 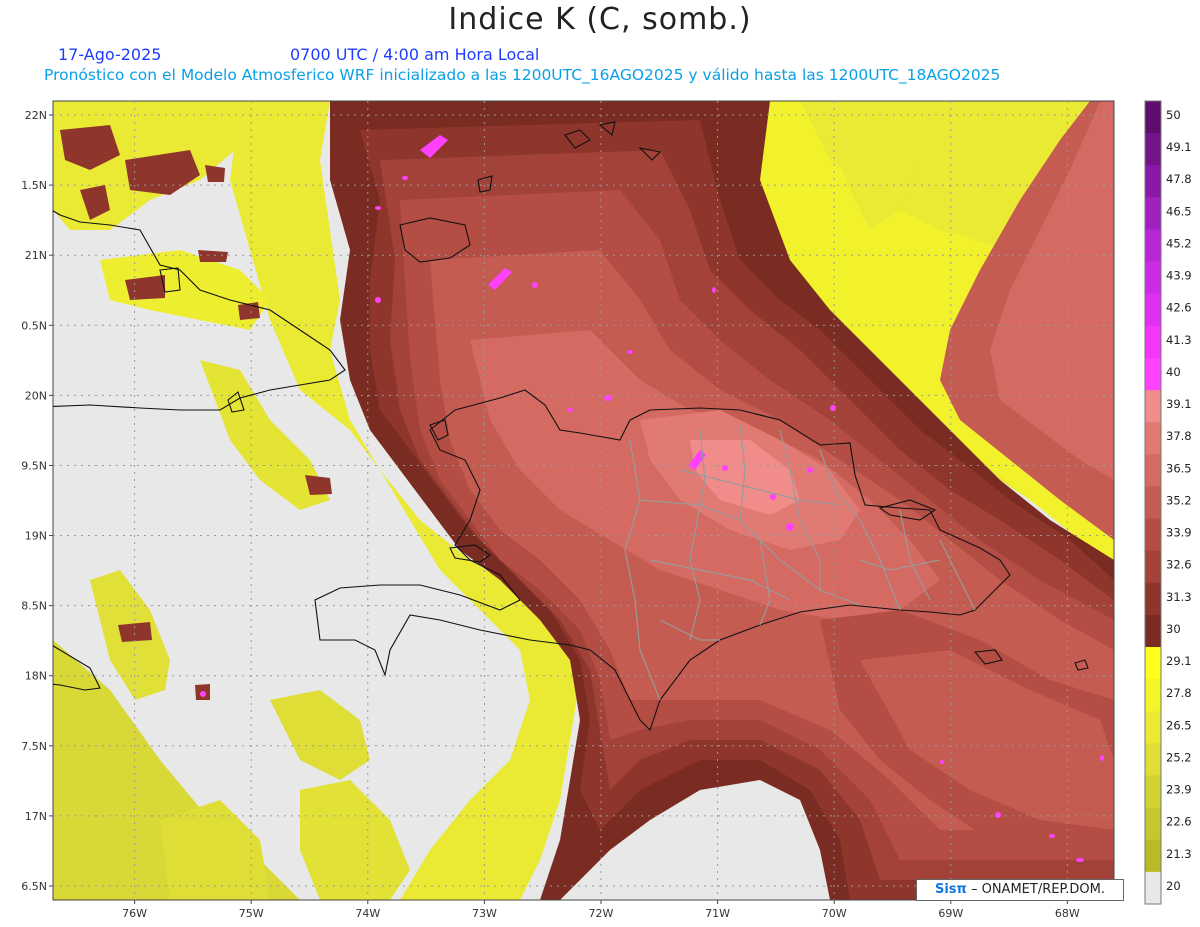 What do you see at coordinates (1179, 597) in the screenshot?
I see `colorbar-label: 31.3` at bounding box center [1179, 597].